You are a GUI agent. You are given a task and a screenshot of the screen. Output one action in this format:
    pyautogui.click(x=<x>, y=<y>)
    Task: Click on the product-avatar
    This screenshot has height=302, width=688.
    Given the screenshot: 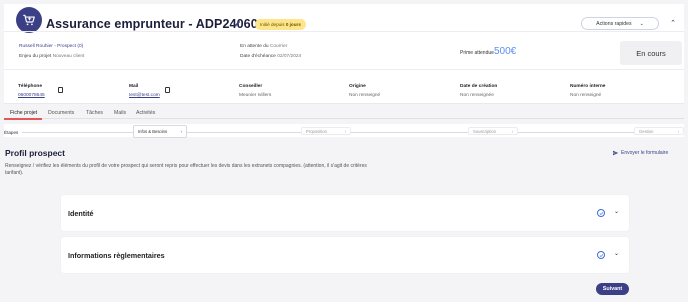 What is the action you would take?
    pyautogui.click(x=29, y=20)
    